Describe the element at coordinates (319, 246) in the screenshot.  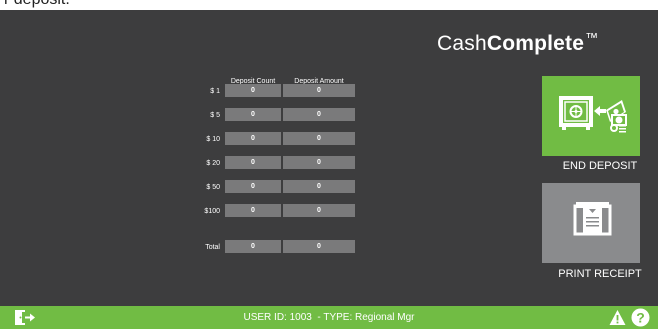
I see `total-amount-field: 0` at that location.